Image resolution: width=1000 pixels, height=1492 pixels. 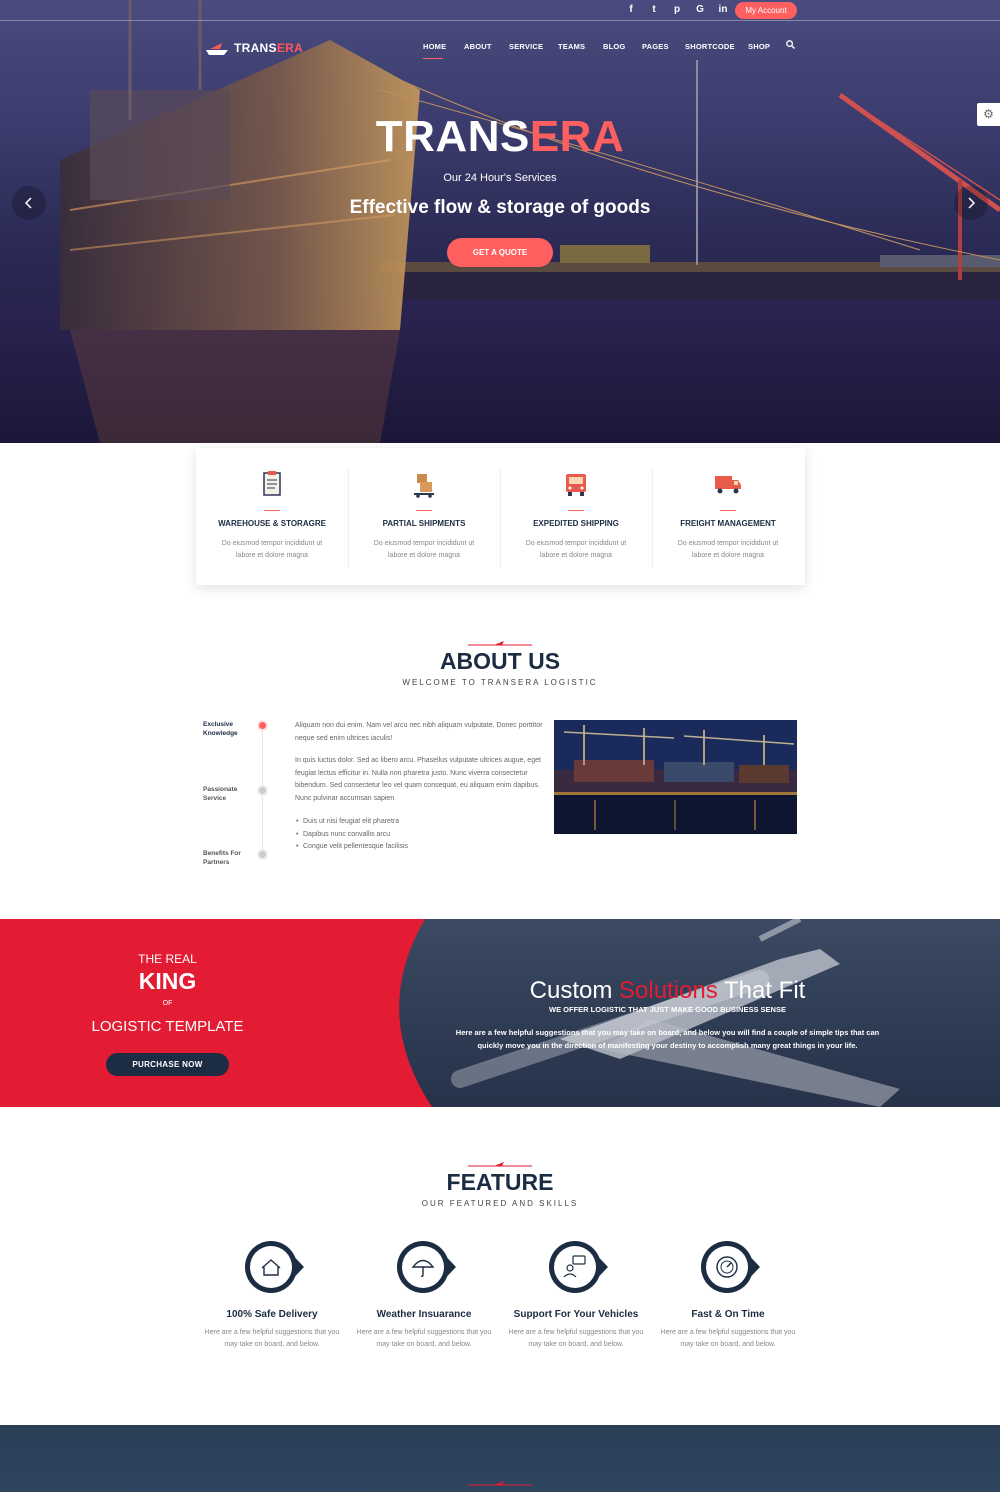 I want to click on nav-service: SERVICE, so click(x=526, y=46).